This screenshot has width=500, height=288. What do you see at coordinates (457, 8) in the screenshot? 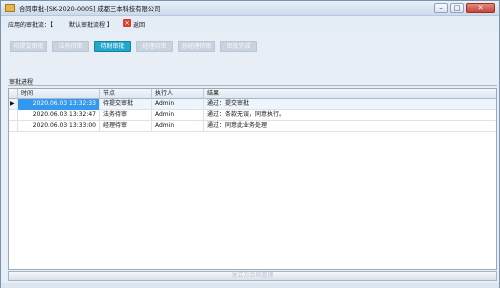
I see `maximize-button: □` at bounding box center [457, 8].